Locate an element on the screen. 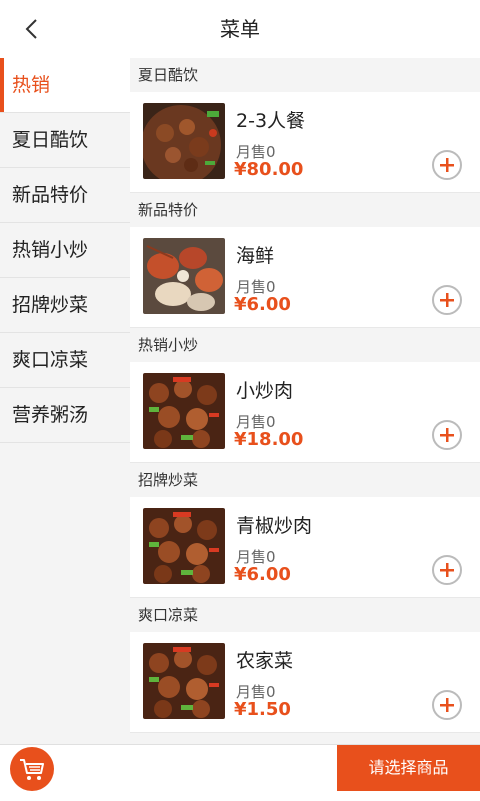  sidebar-item-hot-stirfry: 热销小炒 is located at coordinates (65, 250).